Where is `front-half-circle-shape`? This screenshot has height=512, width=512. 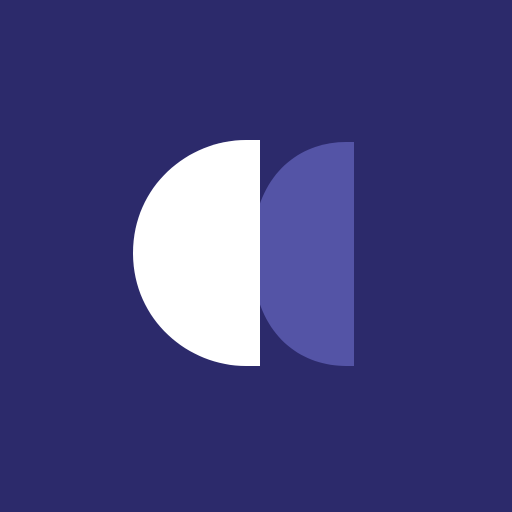
front-half-circle-shape is located at coordinates (196, 253).